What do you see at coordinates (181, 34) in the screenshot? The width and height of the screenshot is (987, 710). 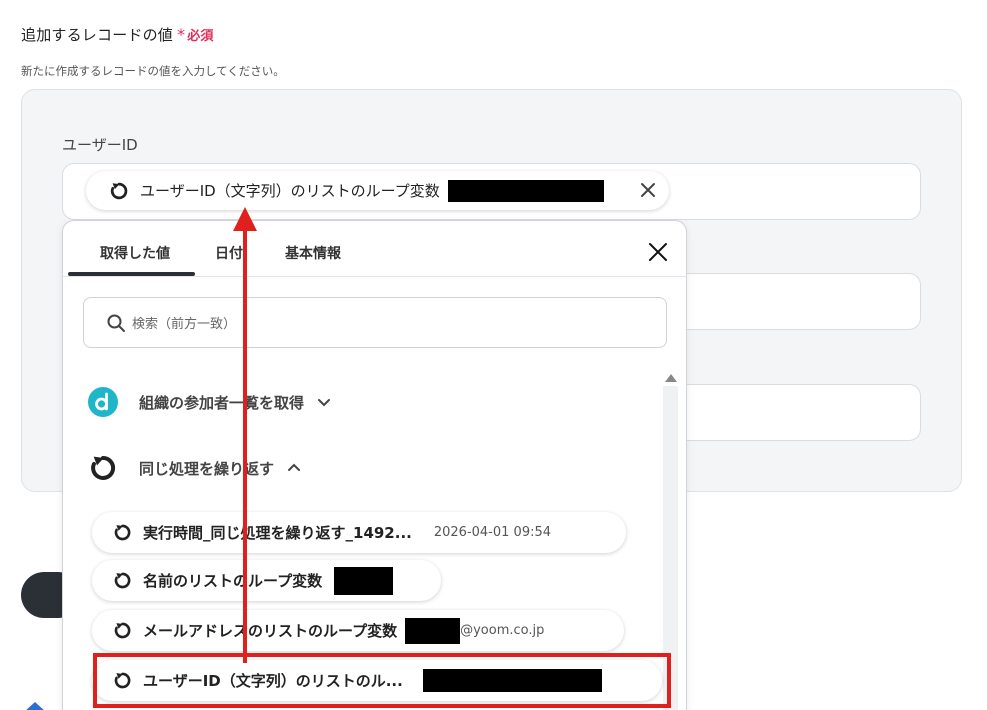 I see `required-star: *` at bounding box center [181, 34].